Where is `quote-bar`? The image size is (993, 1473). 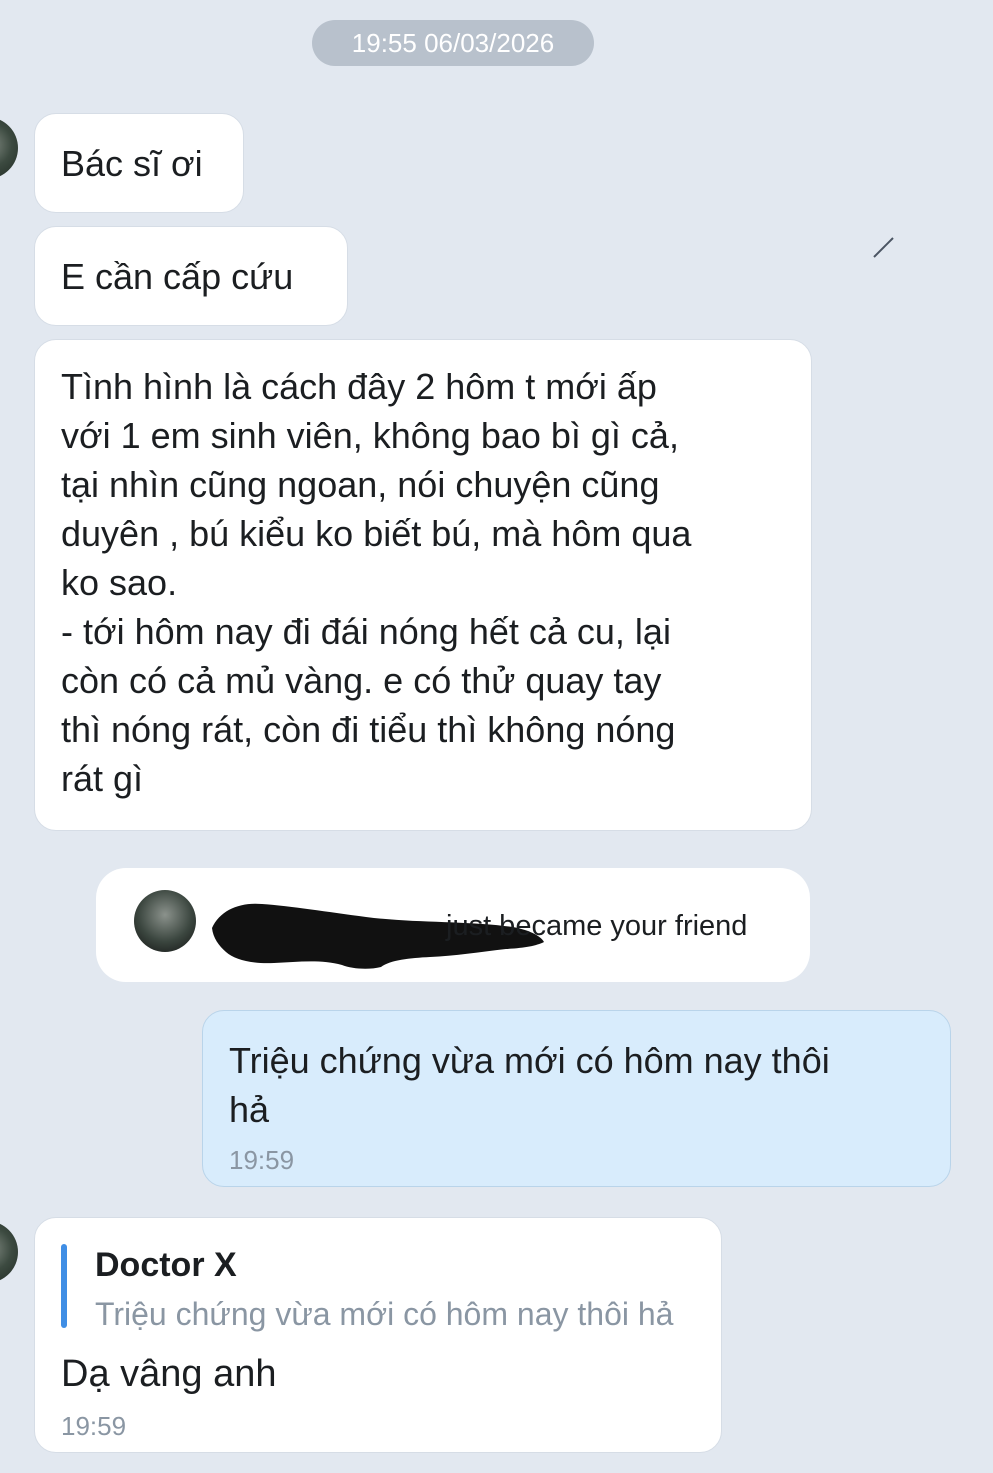
quote-bar is located at coordinates (64, 1286).